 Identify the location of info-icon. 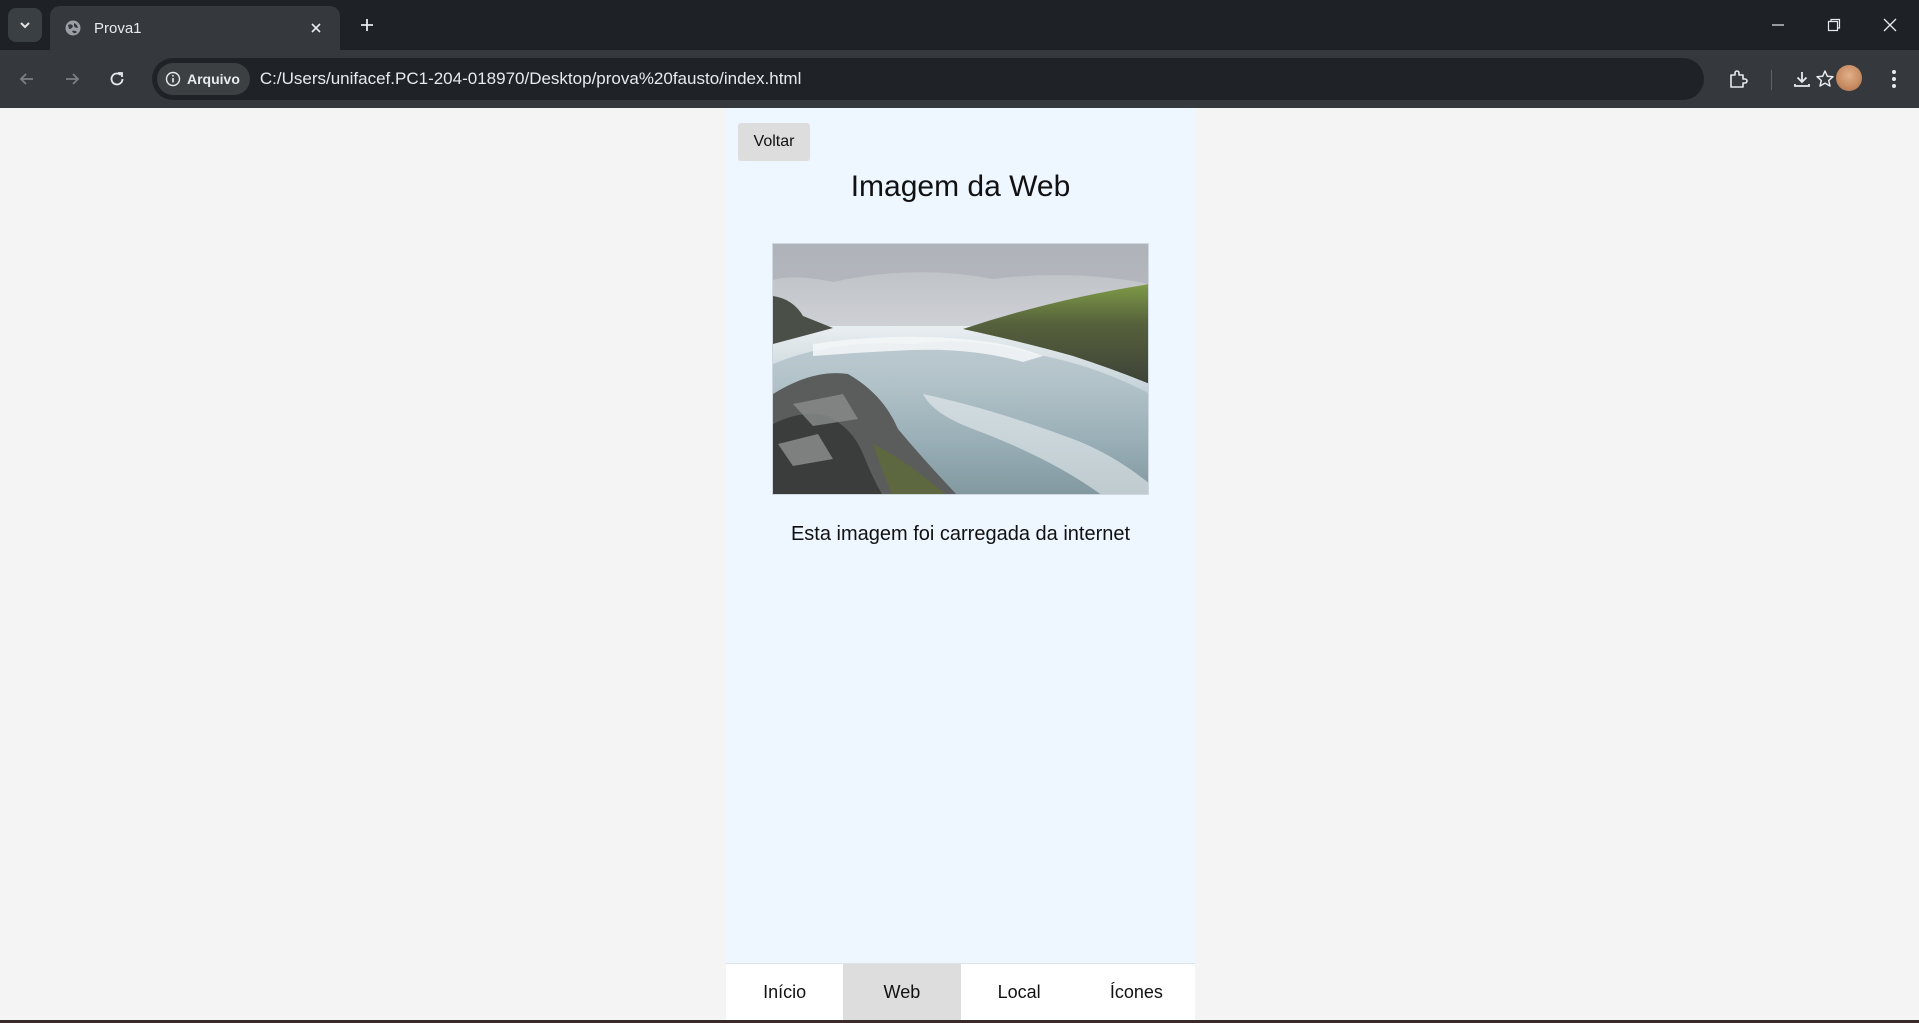
(173, 79).